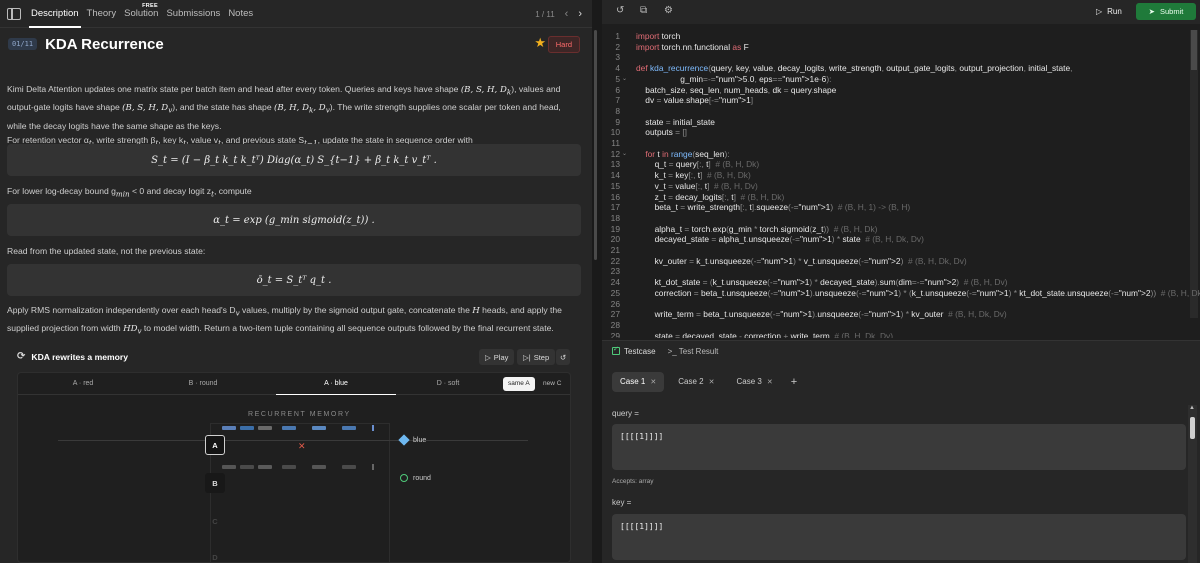  Describe the element at coordinates (640, 351) in the screenshot. I see `tab-testcase-label: Testcase` at that location.